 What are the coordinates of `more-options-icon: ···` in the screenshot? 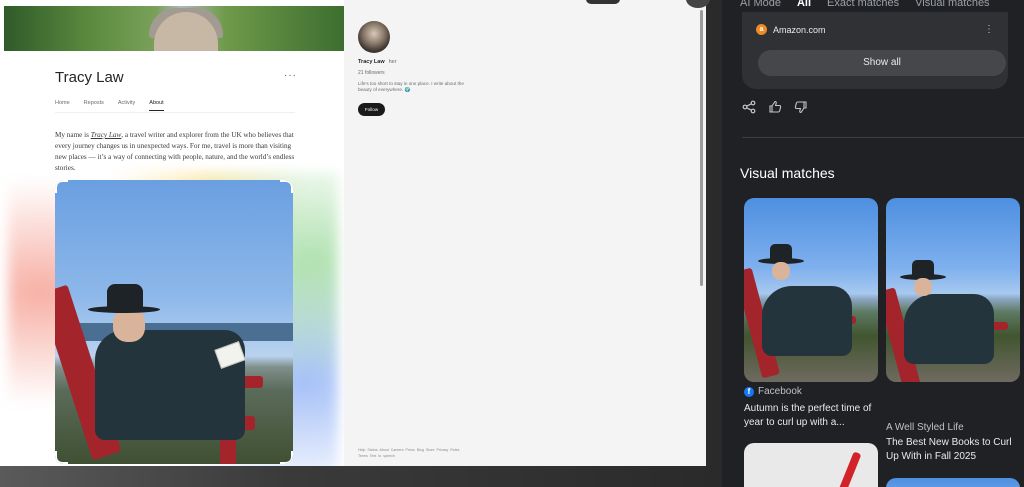 It's located at (290, 75).